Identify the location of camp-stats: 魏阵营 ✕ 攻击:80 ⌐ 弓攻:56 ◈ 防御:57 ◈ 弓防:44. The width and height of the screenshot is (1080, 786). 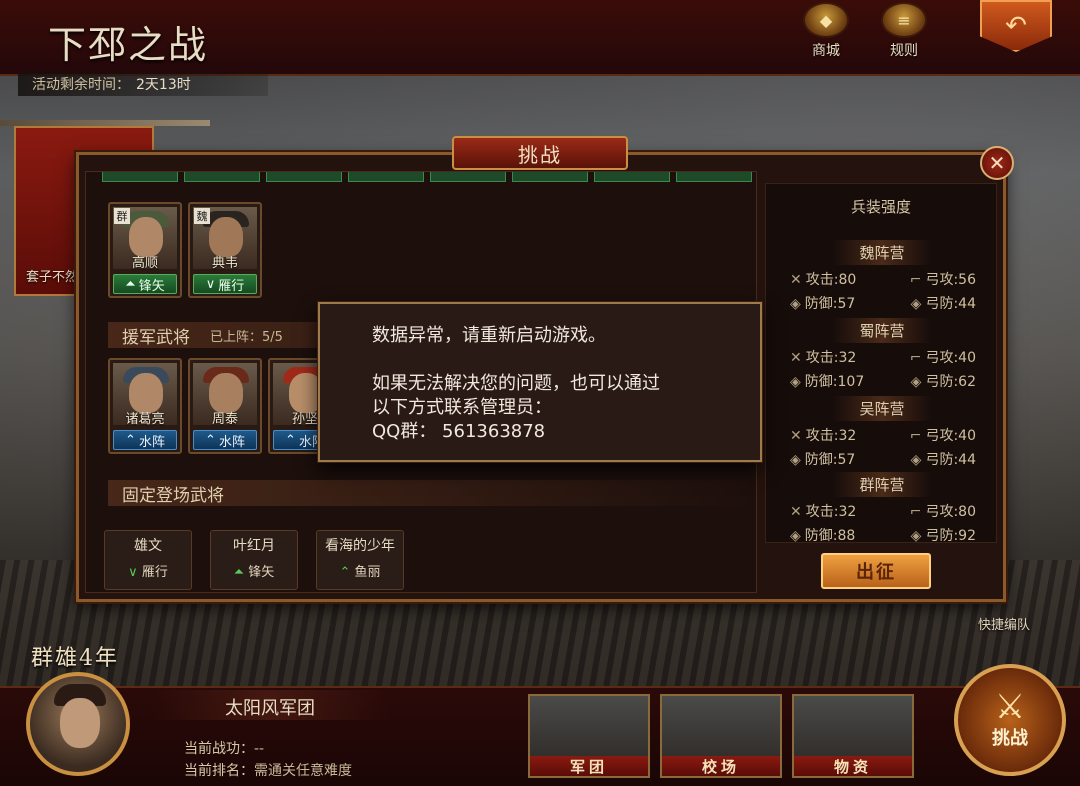
(882, 276).